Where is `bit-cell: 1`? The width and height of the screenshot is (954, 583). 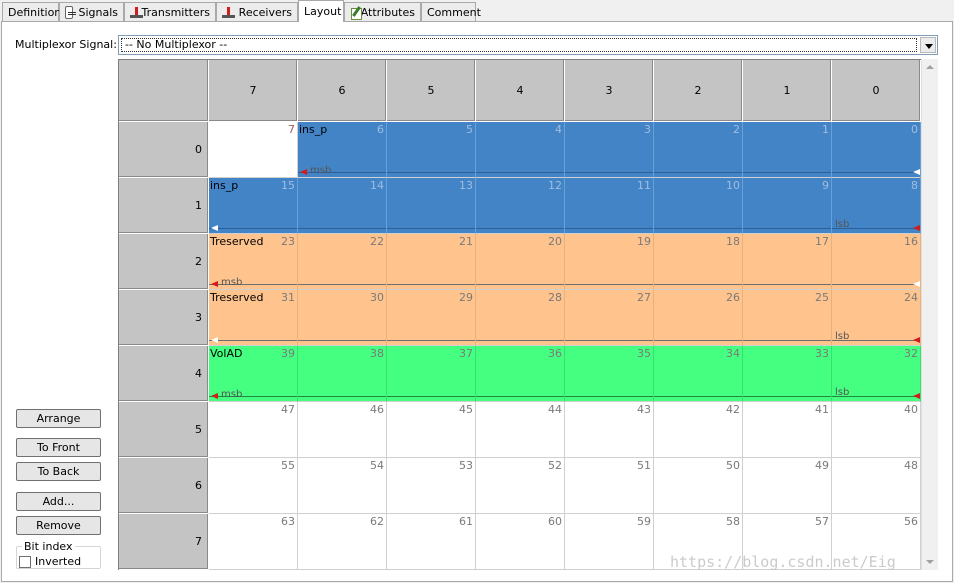
bit-cell: 1 is located at coordinates (787, 150).